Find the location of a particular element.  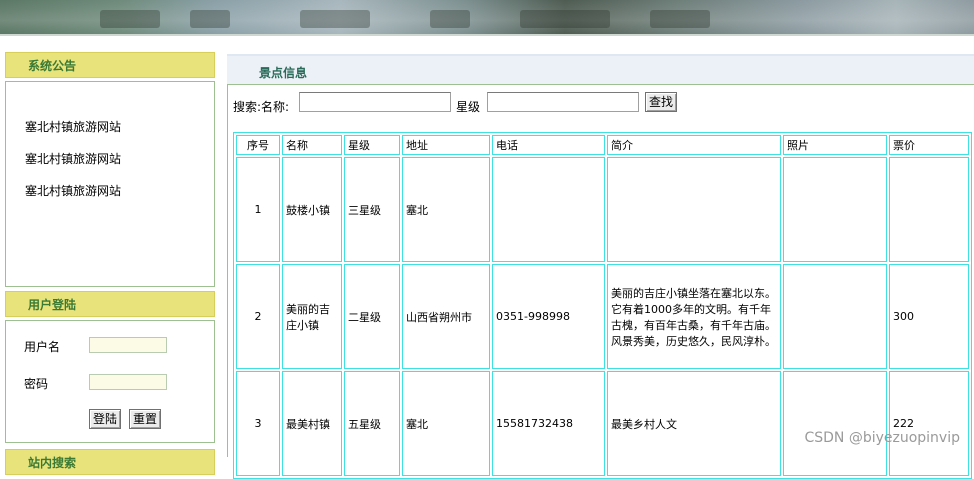

search-name-label: 搜索:名称: is located at coordinates (261, 107).